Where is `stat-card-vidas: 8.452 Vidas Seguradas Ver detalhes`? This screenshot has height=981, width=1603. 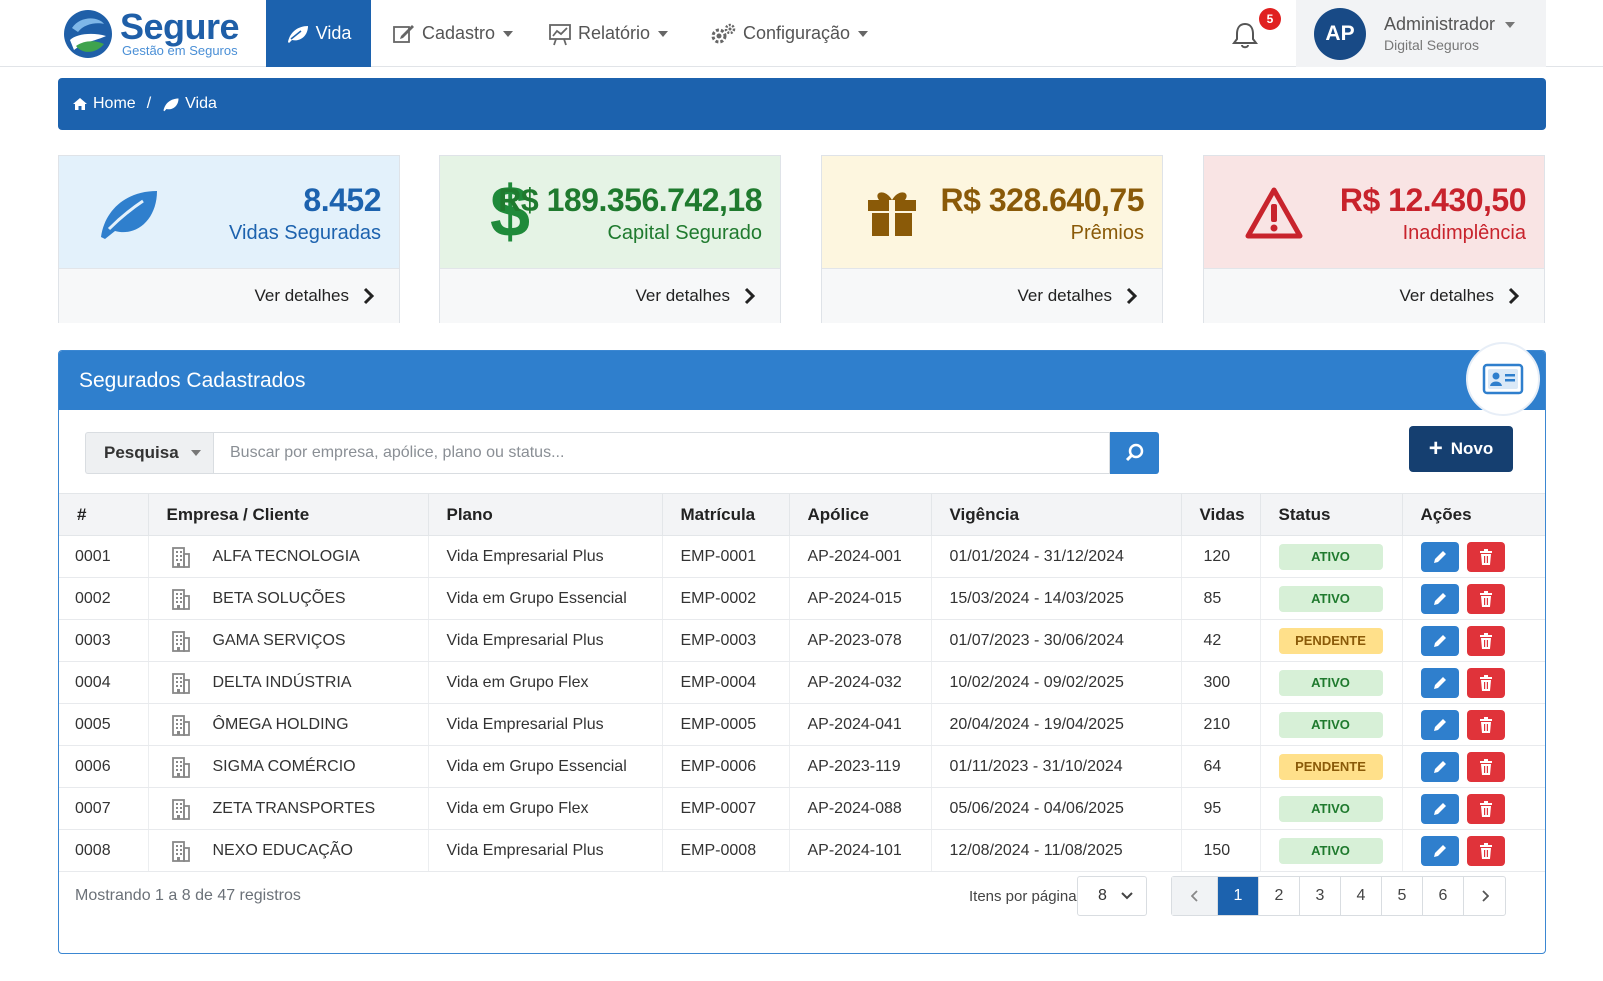
stat-card-vidas: 8.452 Vidas Seguradas Ver detalhes is located at coordinates (229, 239).